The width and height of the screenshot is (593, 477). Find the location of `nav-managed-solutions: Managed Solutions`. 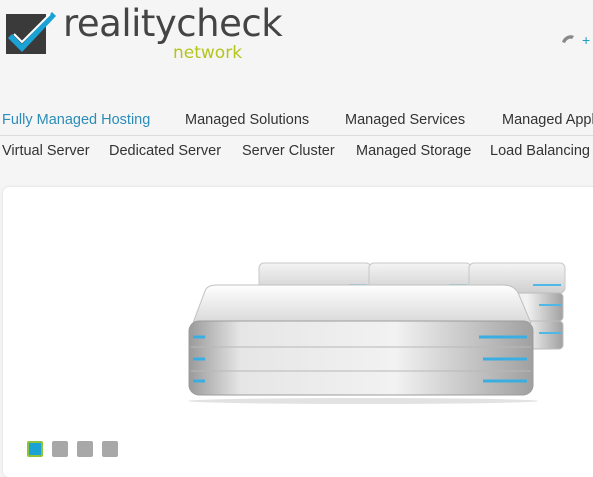

nav-managed-solutions: Managed Solutions is located at coordinates (247, 120).